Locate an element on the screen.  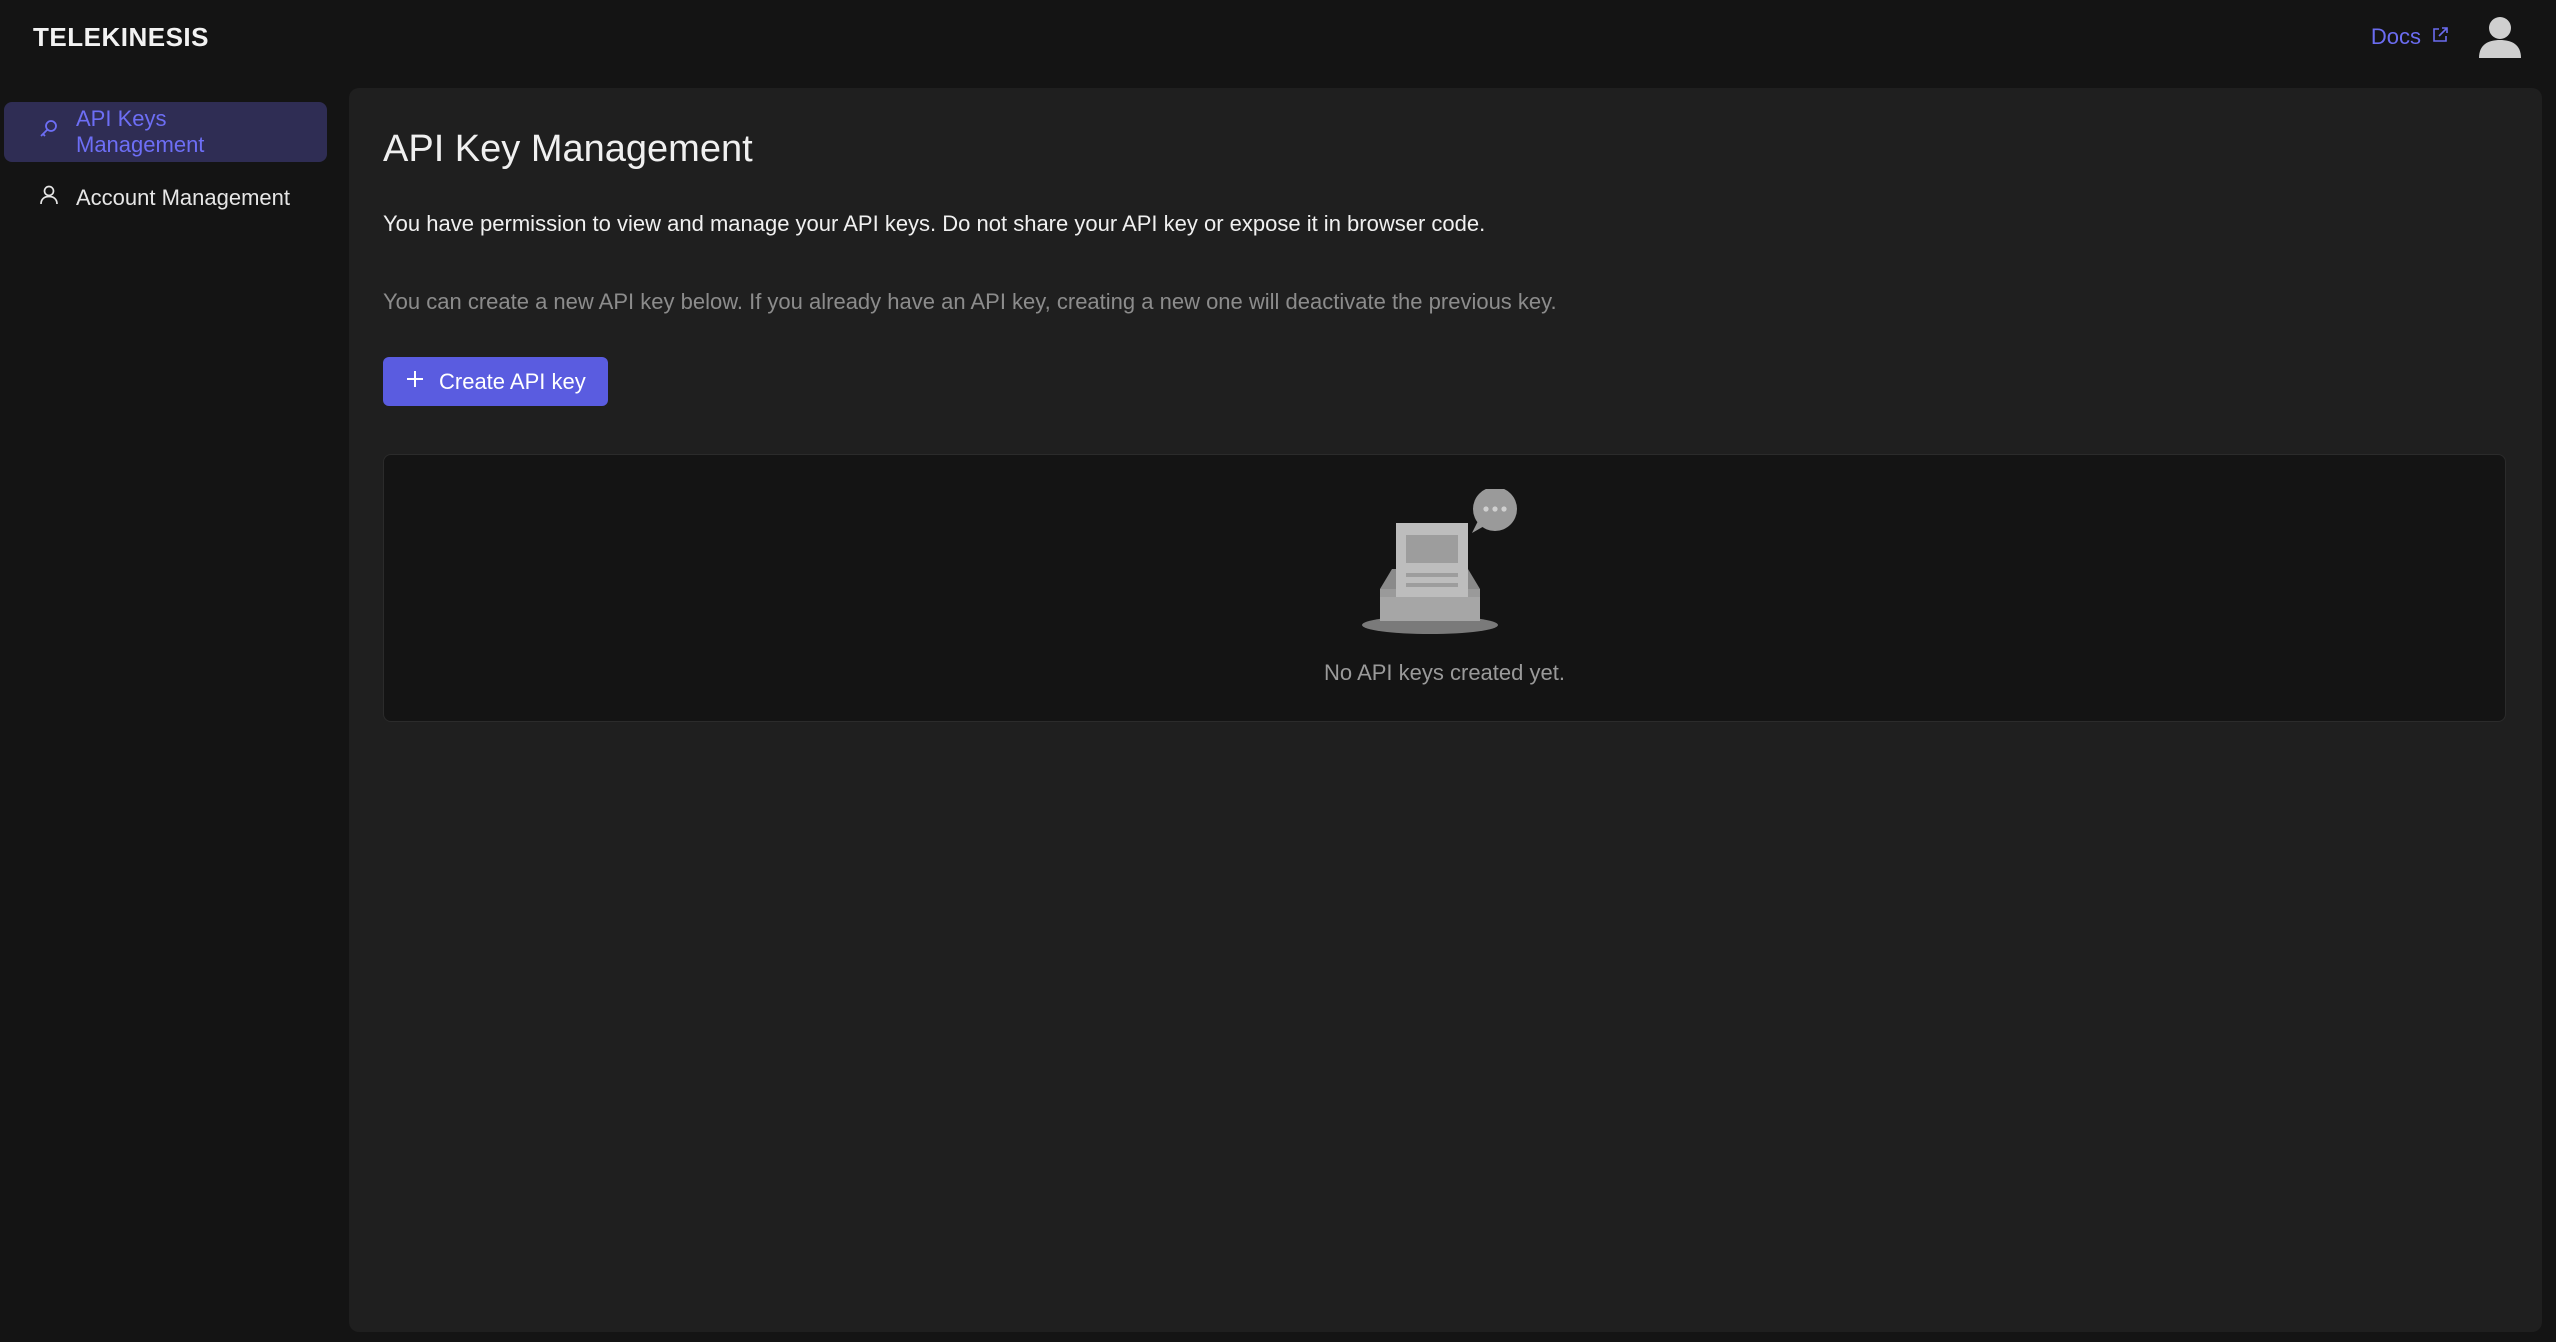
header-actions: Docs is located at coordinates (2447, 37).